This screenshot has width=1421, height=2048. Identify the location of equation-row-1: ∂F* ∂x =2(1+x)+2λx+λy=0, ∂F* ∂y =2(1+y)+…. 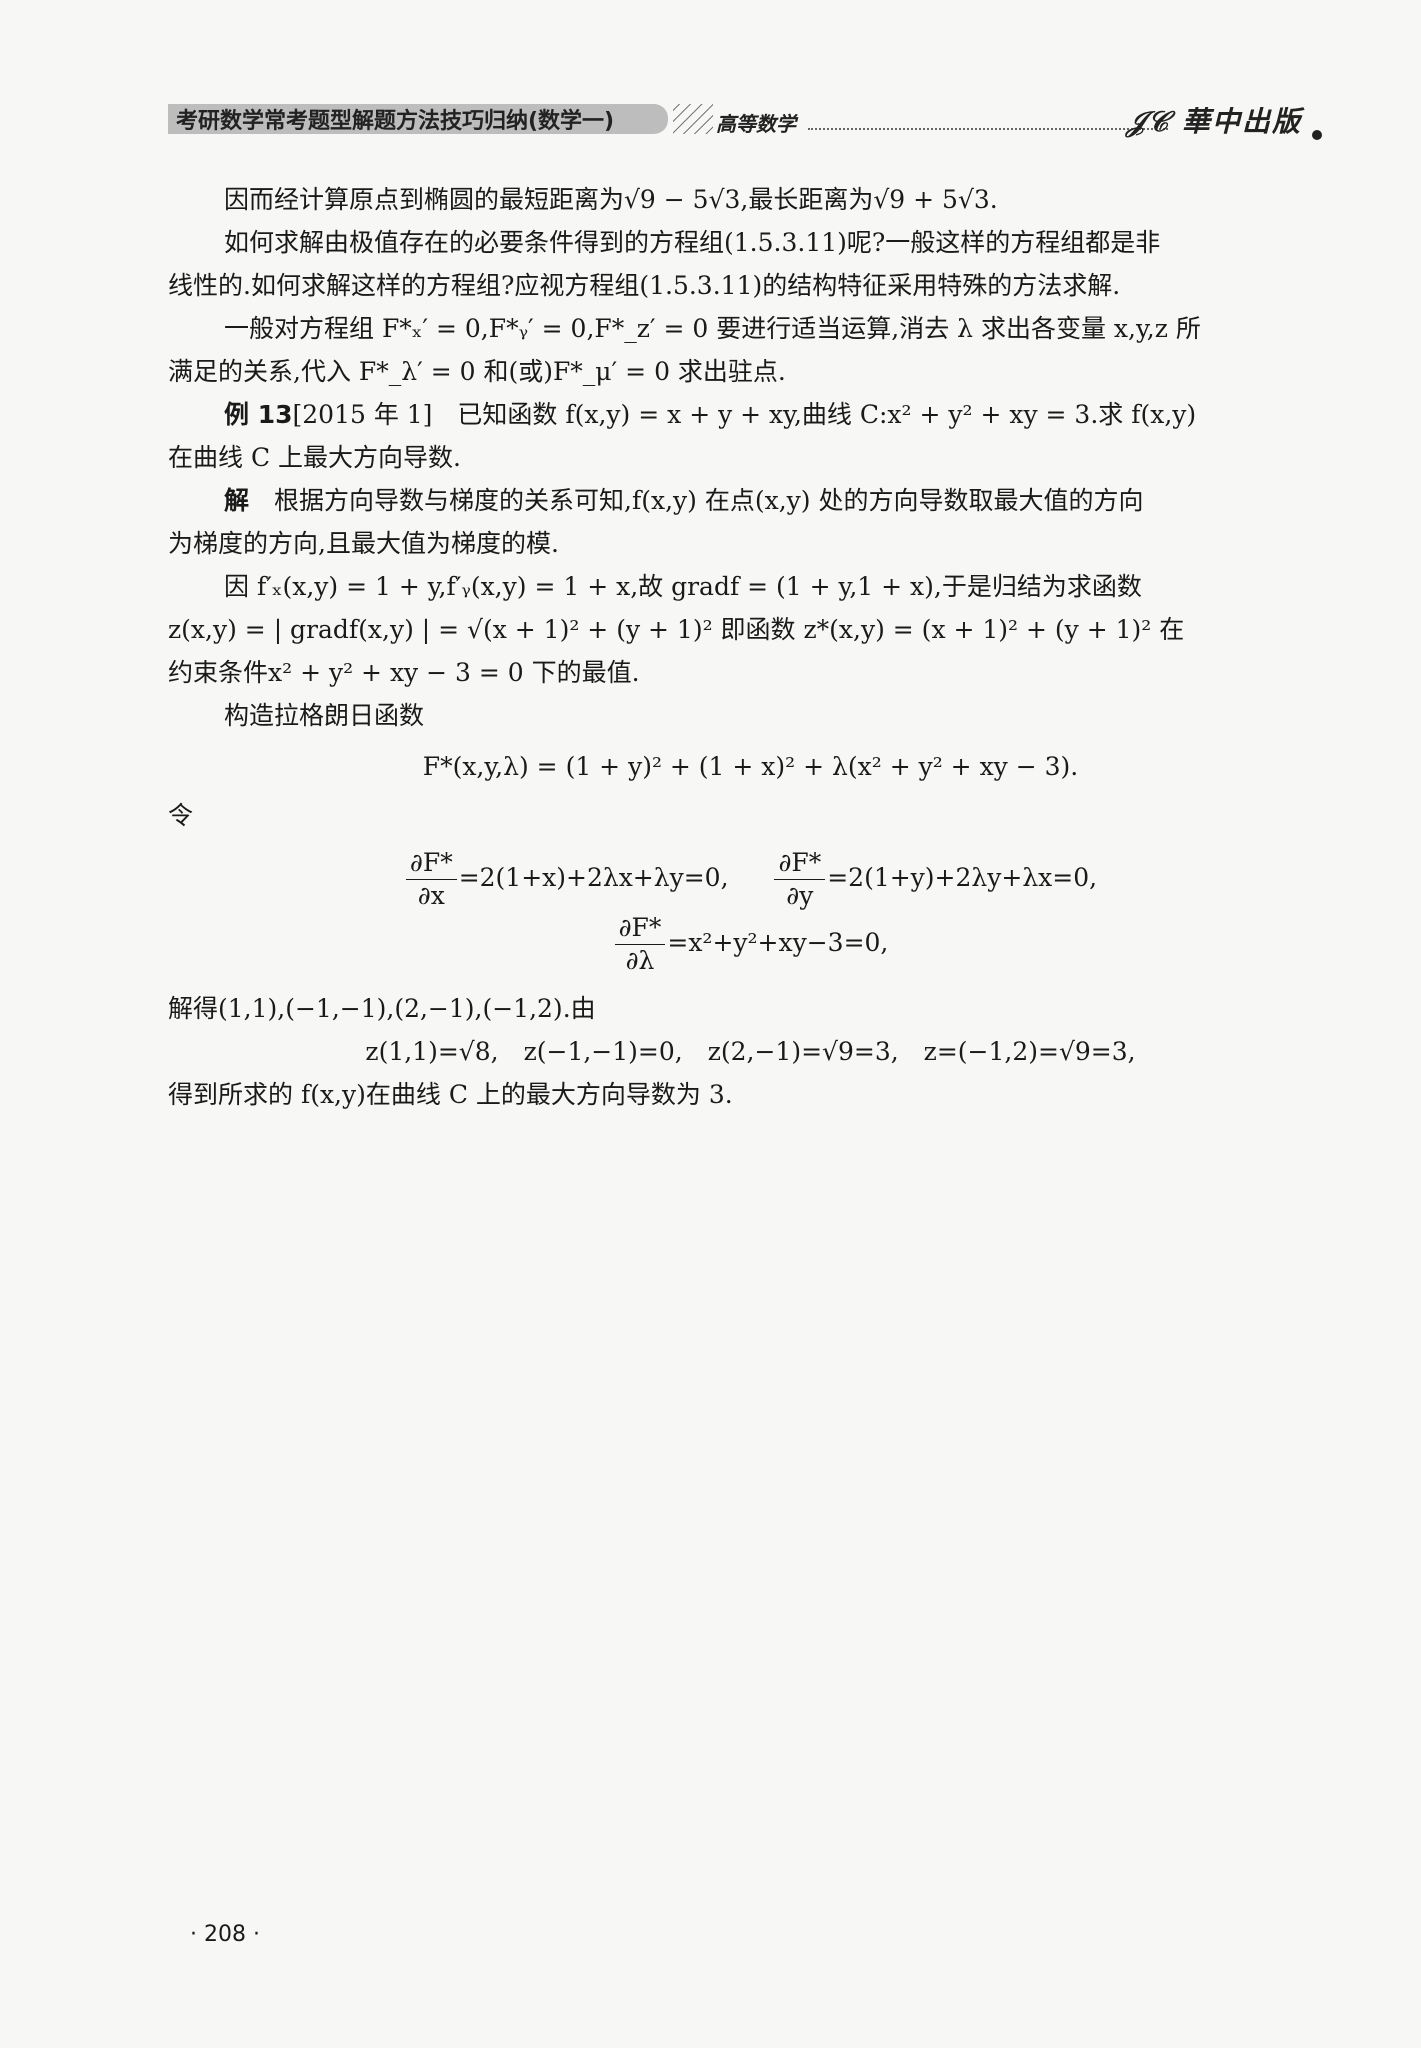
(750, 879).